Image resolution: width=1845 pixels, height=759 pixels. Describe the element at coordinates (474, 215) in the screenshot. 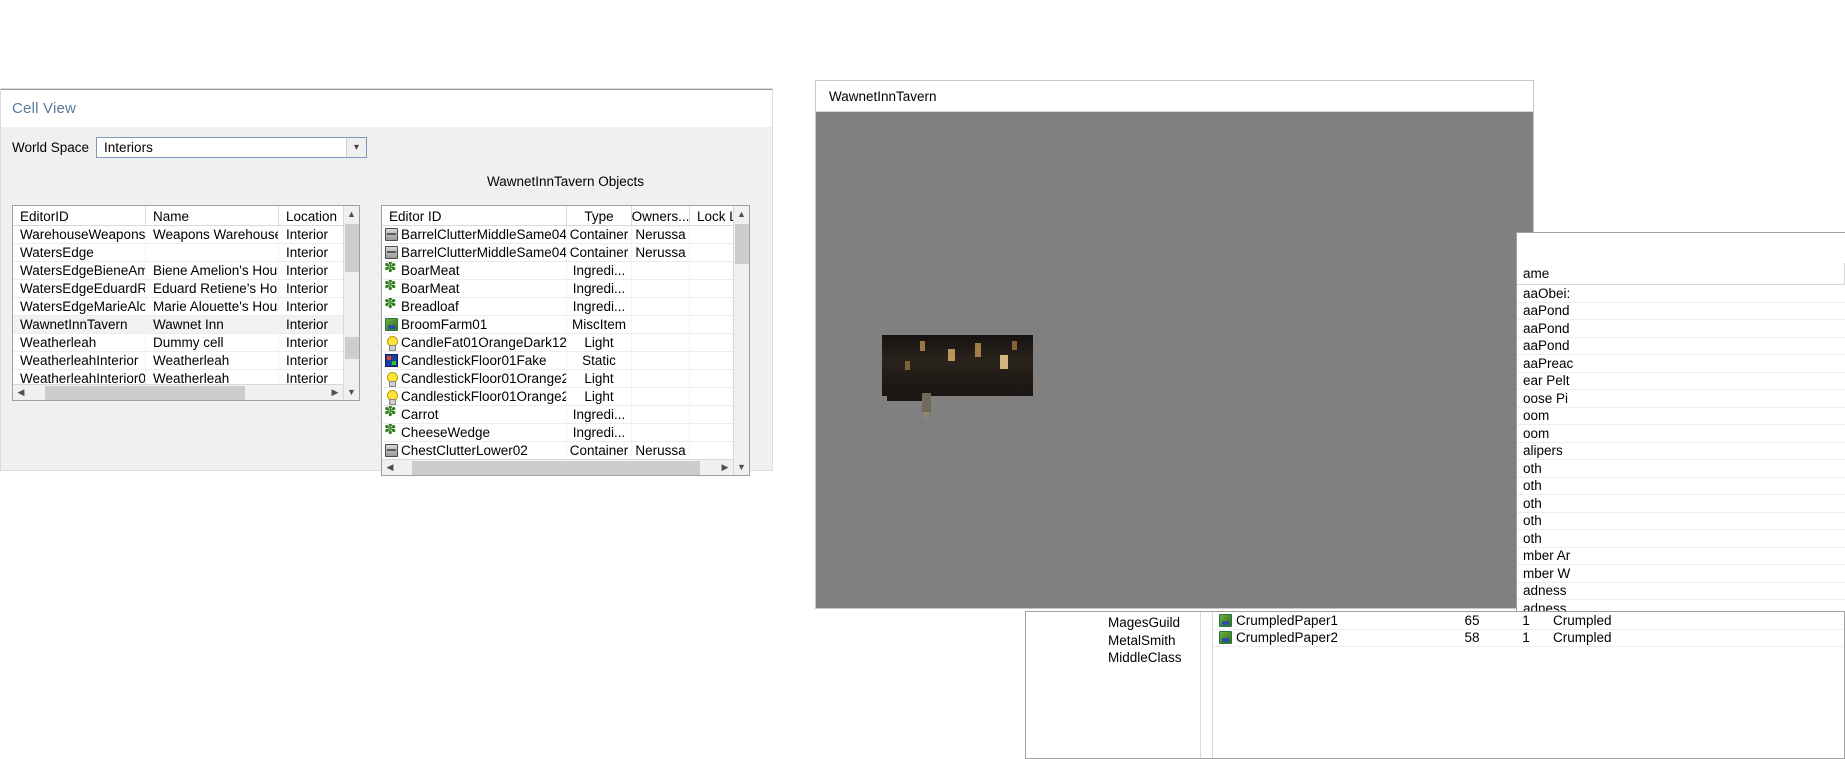

I see `obj-col-editorid: Editor ID` at that location.